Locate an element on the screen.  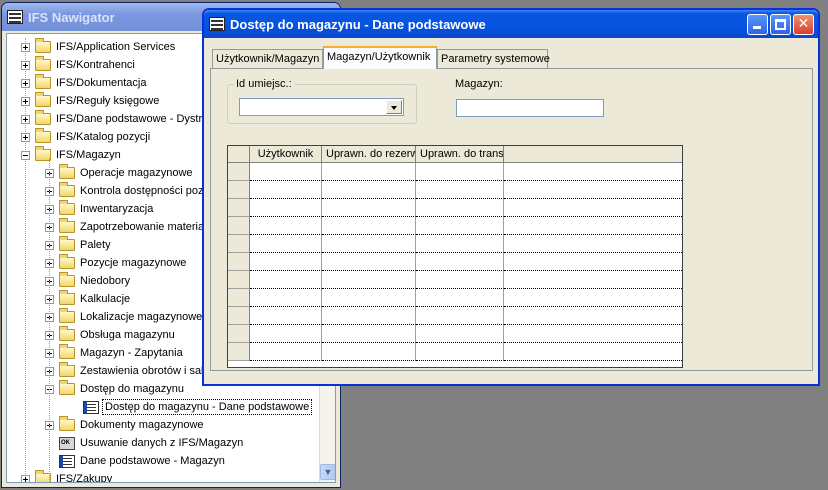
collapse-minus-icon is located at coordinates (25, 155).